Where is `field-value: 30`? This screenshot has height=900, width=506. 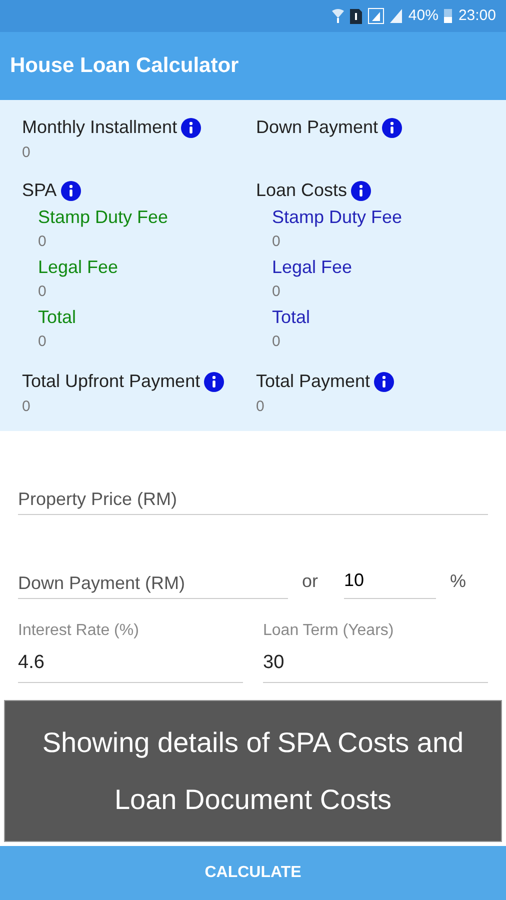 field-value: 30 is located at coordinates (274, 663).